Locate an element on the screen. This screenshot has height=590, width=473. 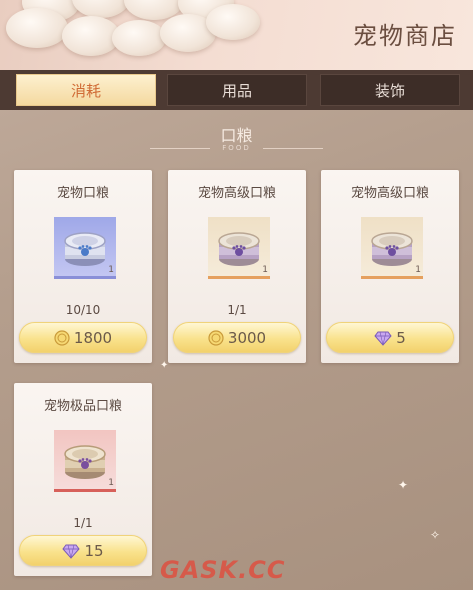
price-value: 5 is located at coordinates (401, 337).